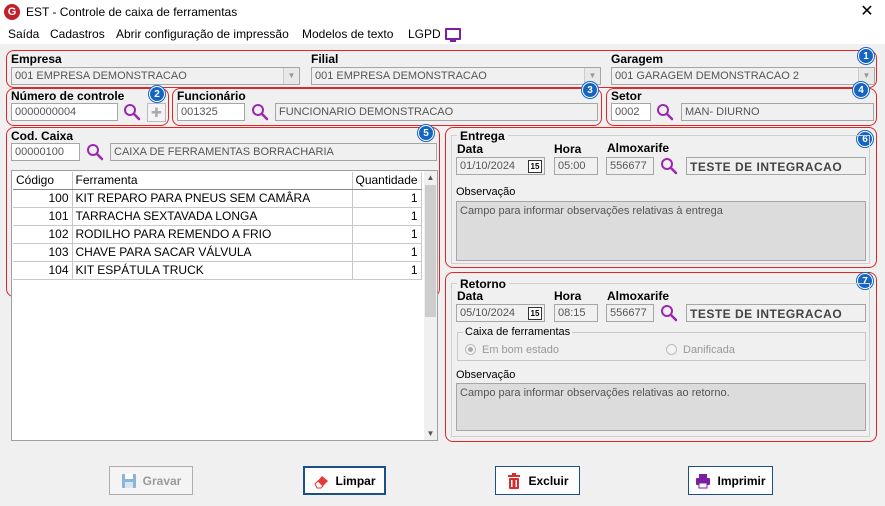 The image size is (885, 506). I want to click on badge-1: 1, so click(866, 56).